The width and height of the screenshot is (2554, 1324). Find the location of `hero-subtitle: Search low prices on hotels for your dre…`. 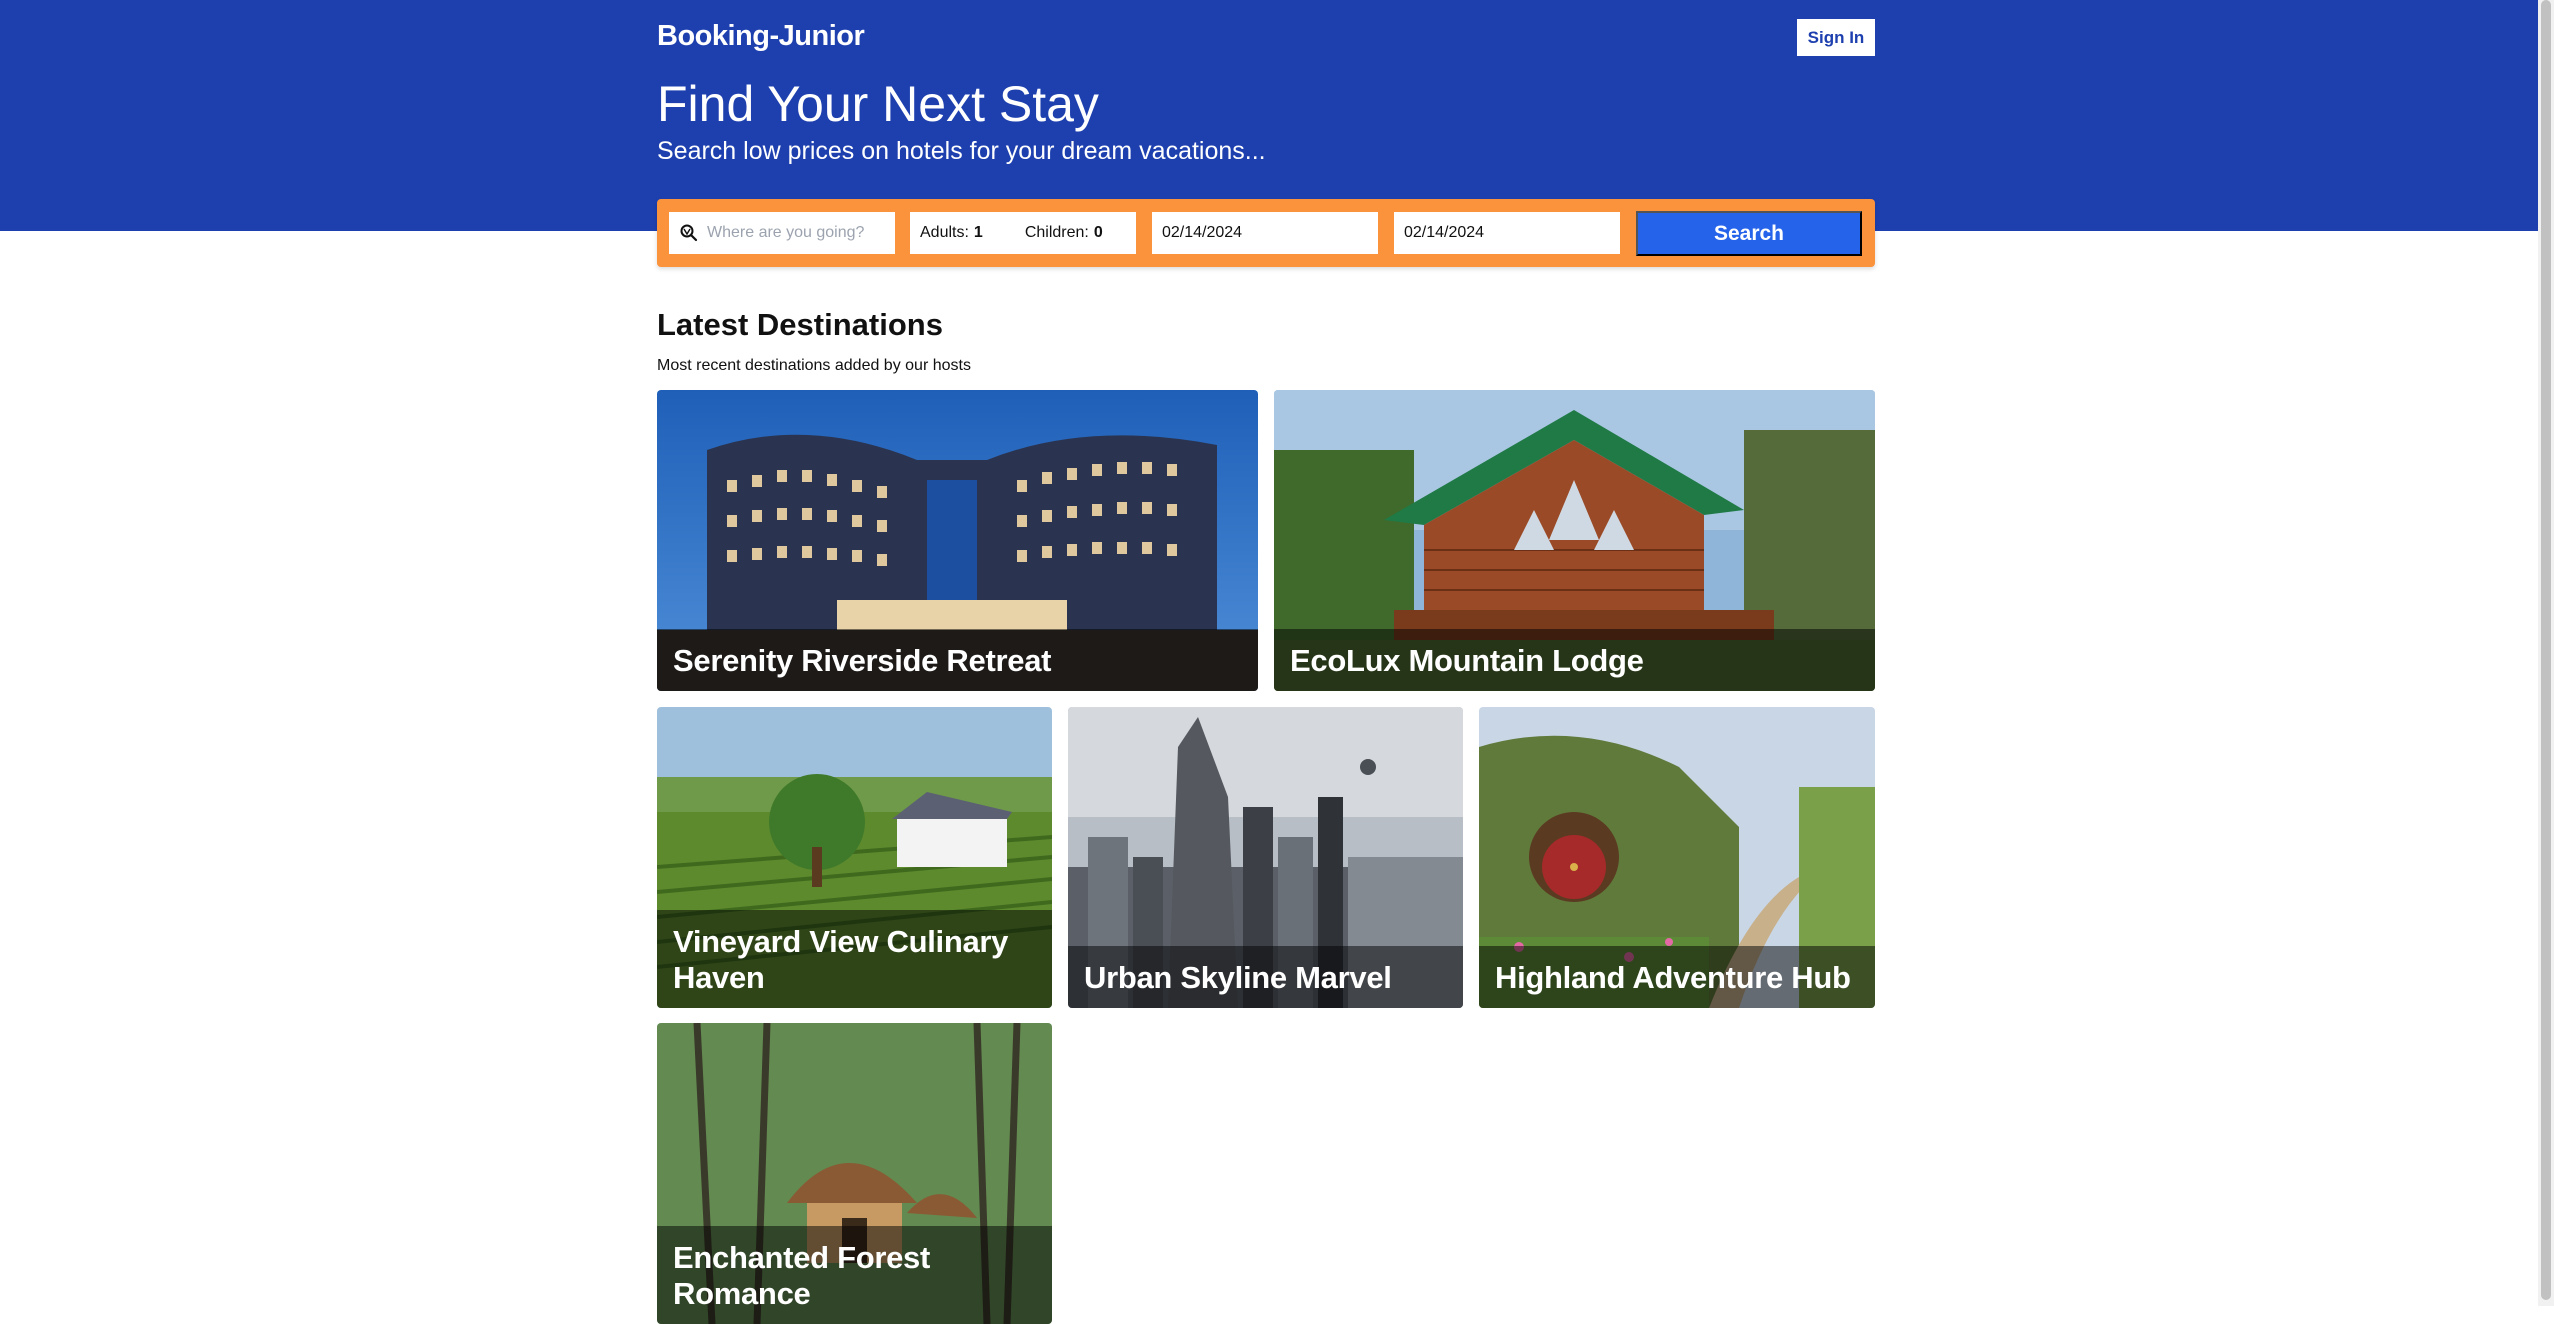

hero-subtitle: Search low prices on hotels for your dre… is located at coordinates (961, 151).